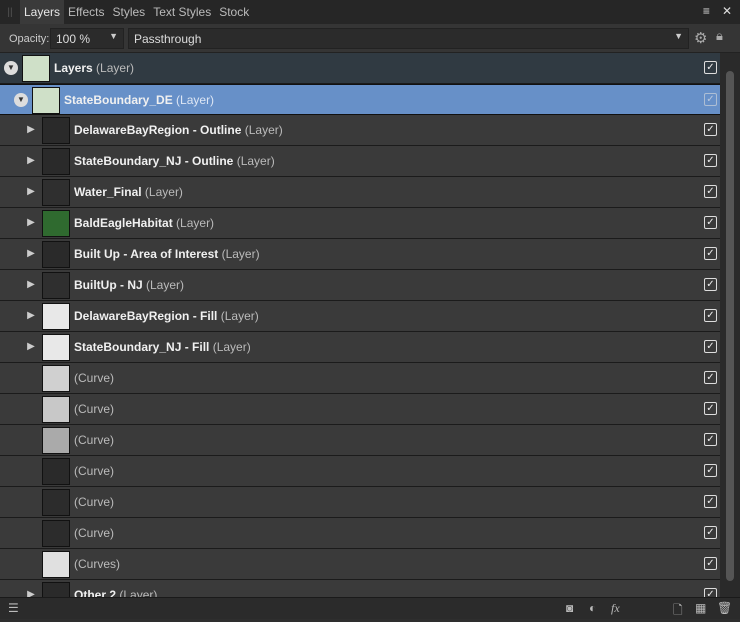 This screenshot has width=740, height=622. What do you see at coordinates (360, 99) in the screenshot?
I see `layer-row: ▼ StateBoundary_DE (Layer) ✓` at bounding box center [360, 99].